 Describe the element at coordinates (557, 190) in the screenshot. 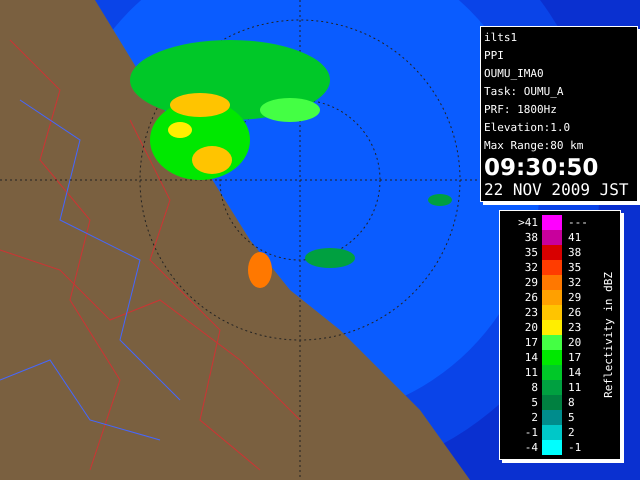

I see `date-text: 22 NOV 2009 JST` at that location.